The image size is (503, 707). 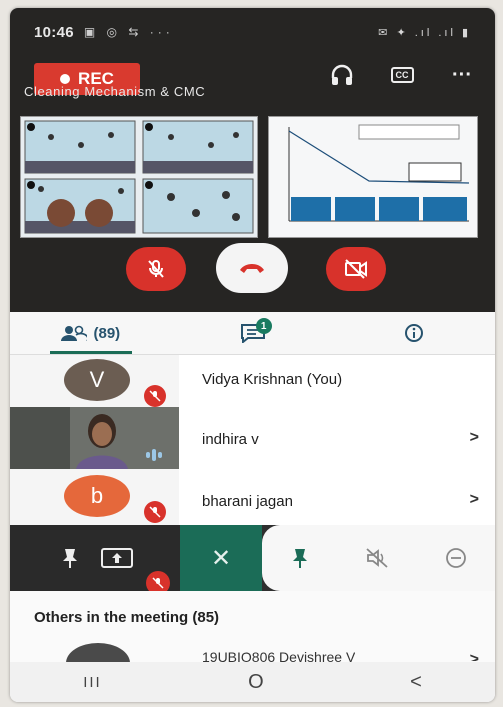 I want to click on system-nav-bar: III O <, so click(x=252, y=682).